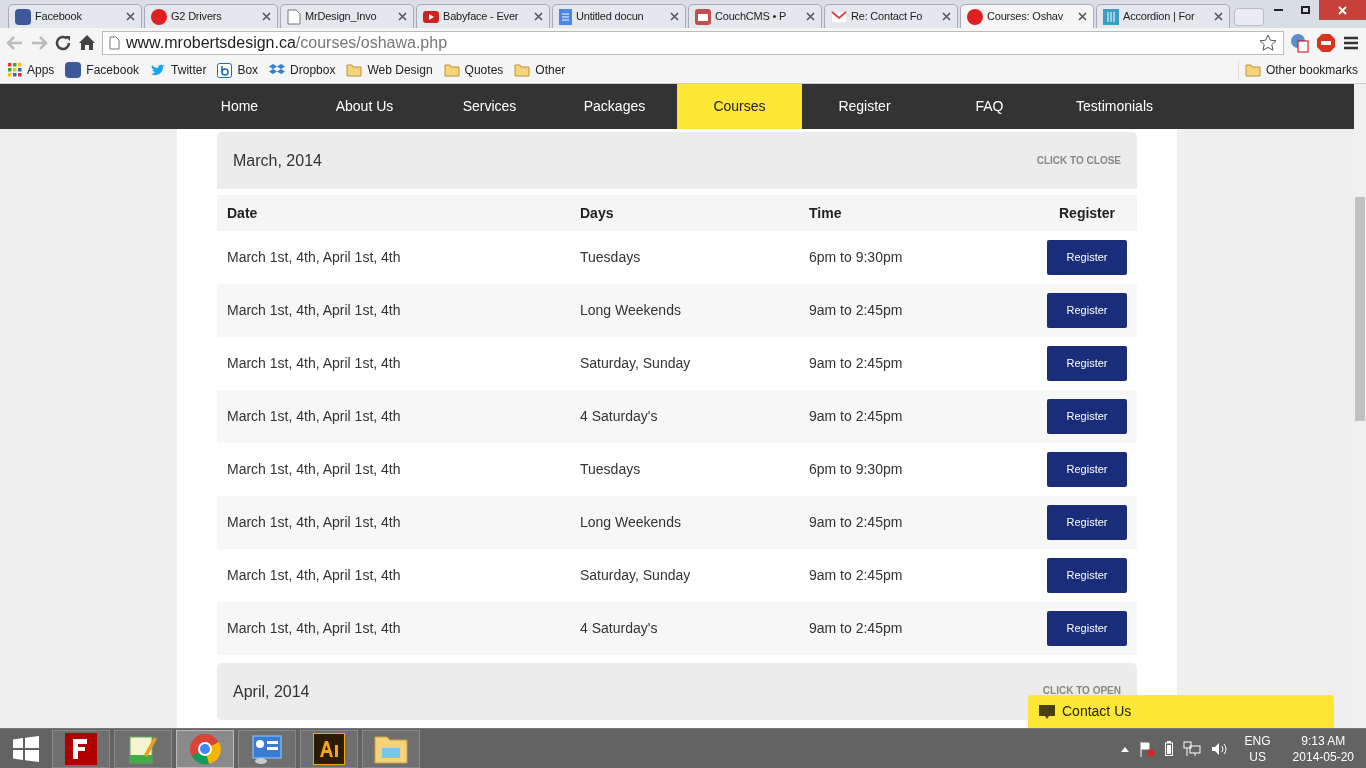 Image resolution: width=1366 pixels, height=768 pixels. I want to click on facebook-icon, so click(73, 70).